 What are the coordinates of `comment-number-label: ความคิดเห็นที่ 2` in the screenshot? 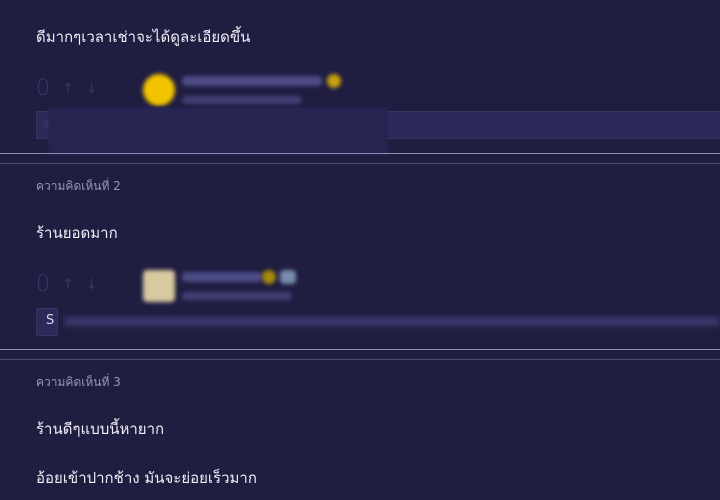 It's located at (78, 186).